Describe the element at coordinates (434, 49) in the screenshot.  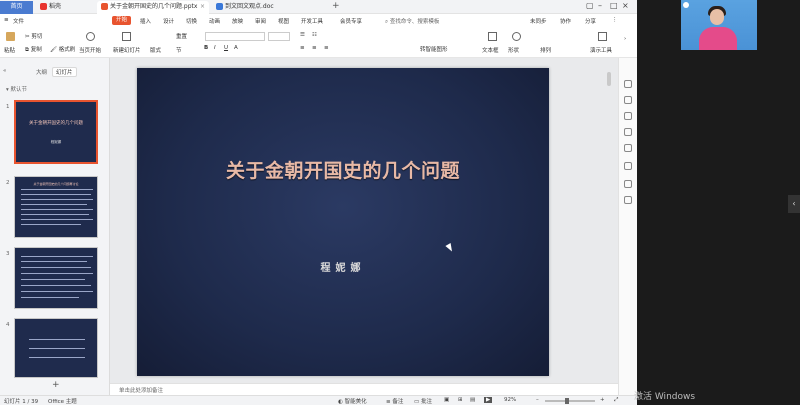
I see `convert-smart-graphic-button: 转智能图形` at that location.